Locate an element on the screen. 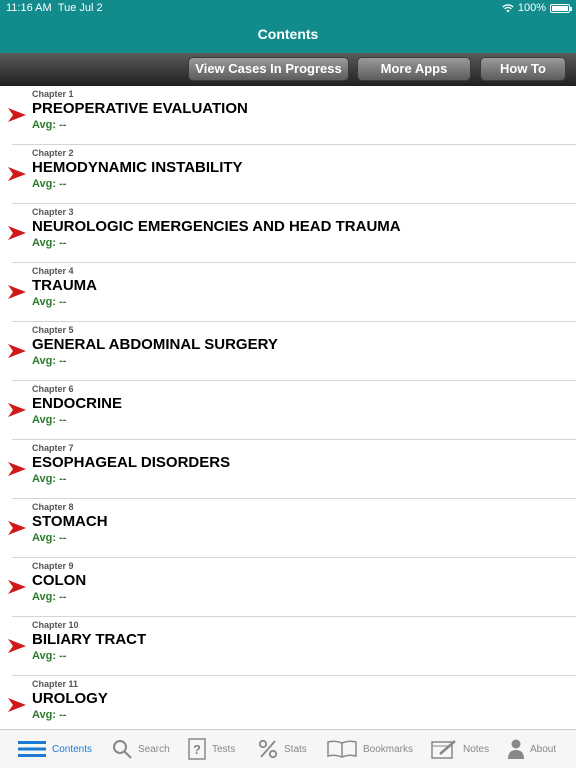  chapter-label: Chapter 7 is located at coordinates (53, 448).